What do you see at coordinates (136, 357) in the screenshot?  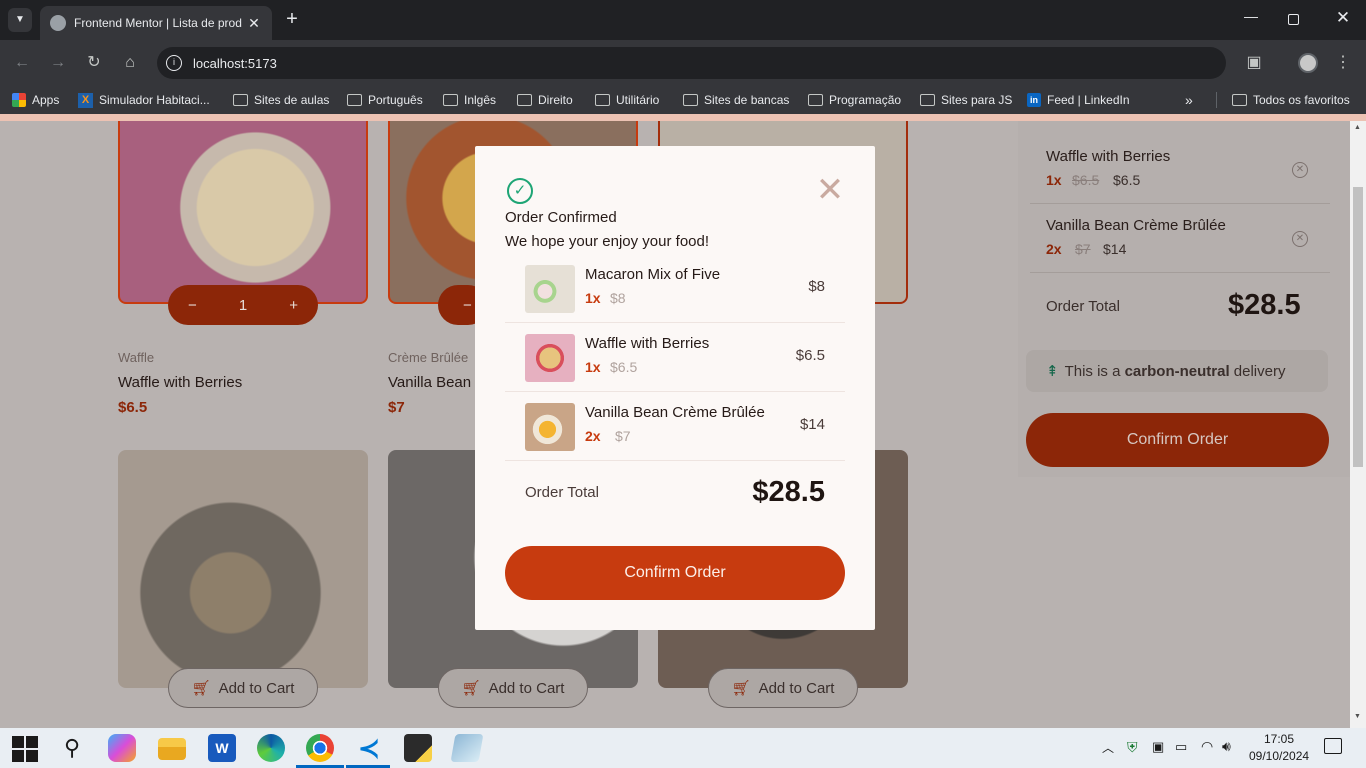 I see `product-category: Waffle` at bounding box center [136, 357].